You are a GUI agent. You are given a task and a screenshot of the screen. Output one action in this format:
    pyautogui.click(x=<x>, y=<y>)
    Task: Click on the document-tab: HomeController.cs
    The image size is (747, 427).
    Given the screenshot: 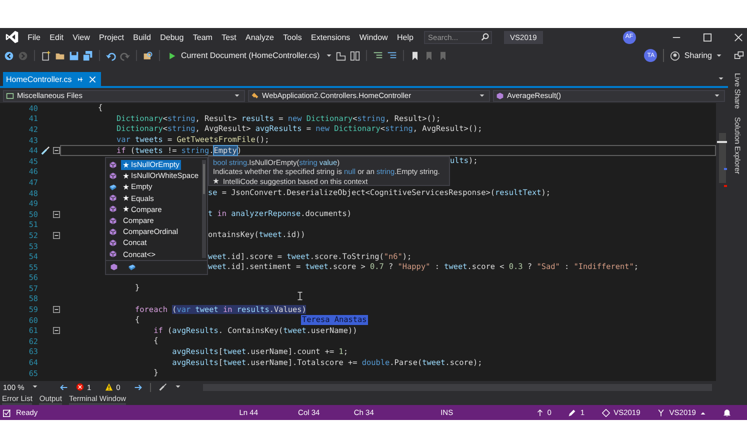 What is the action you would take?
    pyautogui.click(x=52, y=79)
    